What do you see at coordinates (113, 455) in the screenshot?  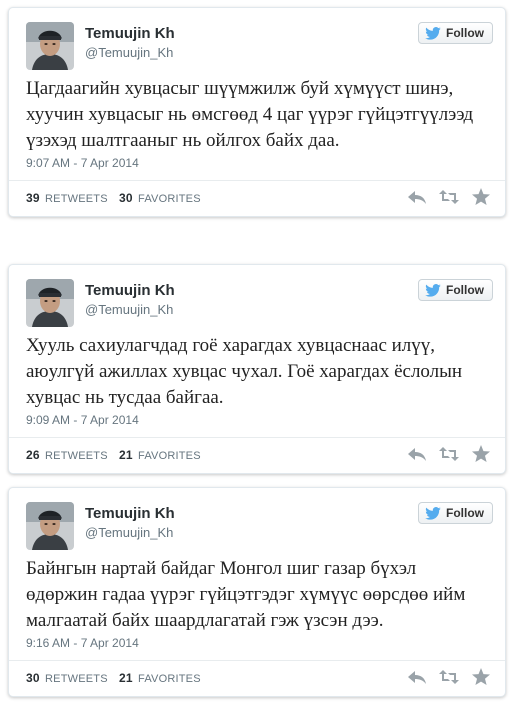 I see `tweet-stats: 26 RETWEETS 21 FAVORITES` at bounding box center [113, 455].